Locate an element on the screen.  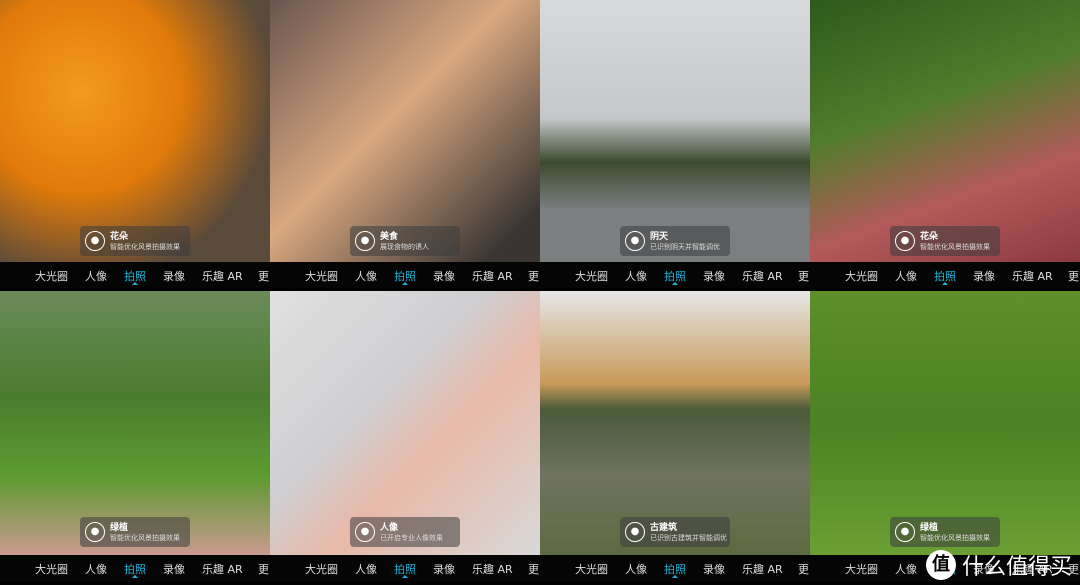
camera-screen: ● 古建筑 已识别古建筑并智能调优 大光圈 人像 拍照 录像 乐趣 AR 更 is located at coordinates (675, 438).